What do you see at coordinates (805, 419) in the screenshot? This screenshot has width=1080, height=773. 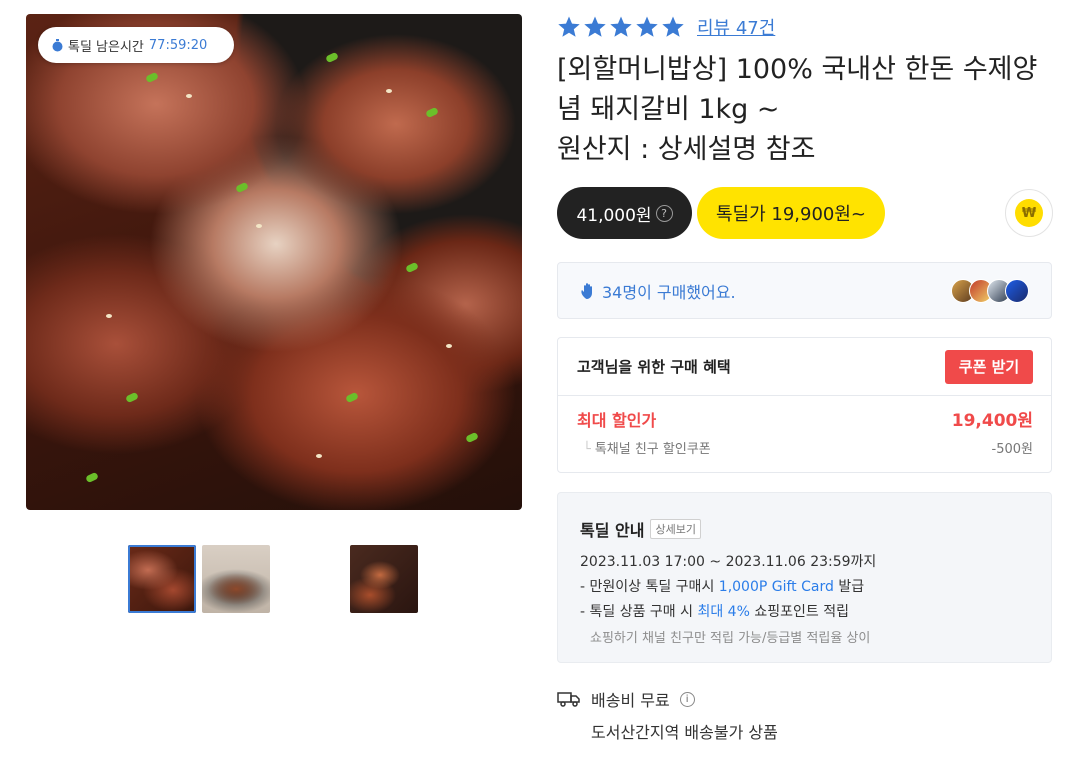 I see `max-discount-row: 최대 할인가 19,400원` at bounding box center [805, 419].